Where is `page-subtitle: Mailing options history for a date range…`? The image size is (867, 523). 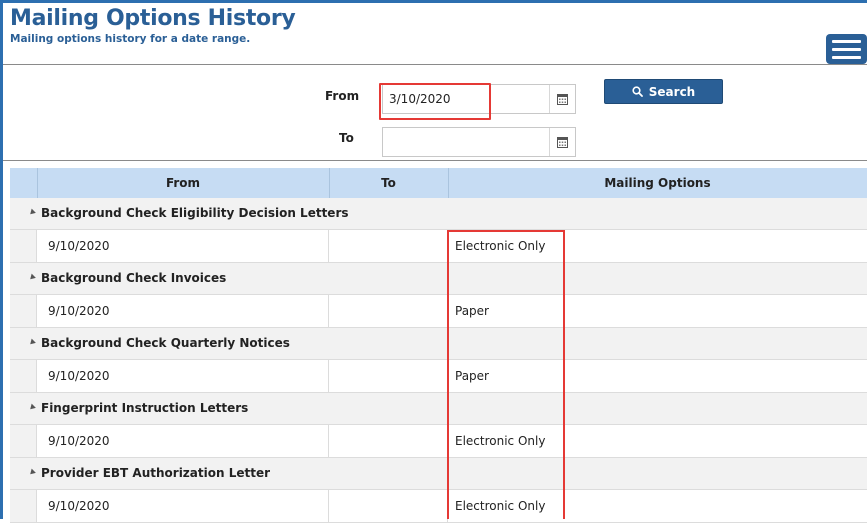 page-subtitle: Mailing options history for a date range… is located at coordinates (130, 39).